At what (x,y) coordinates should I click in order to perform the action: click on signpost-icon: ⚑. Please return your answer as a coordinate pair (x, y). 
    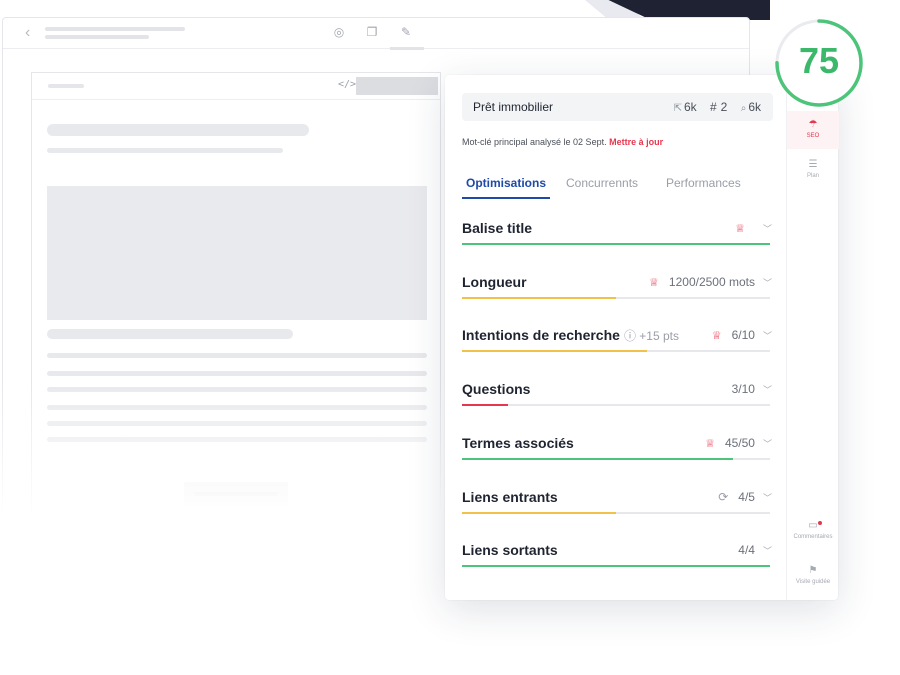
    Looking at the image, I should click on (813, 570).